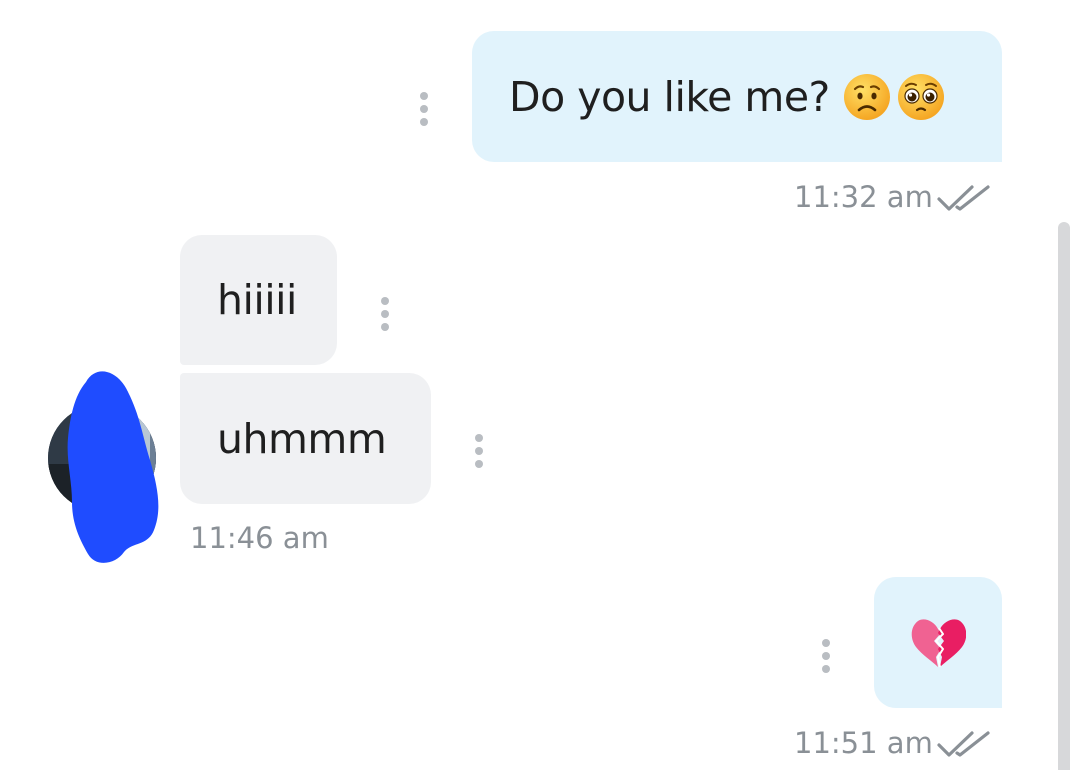 This screenshot has width=1078, height=770. I want to click on scrollbar, so click(1064, 496).